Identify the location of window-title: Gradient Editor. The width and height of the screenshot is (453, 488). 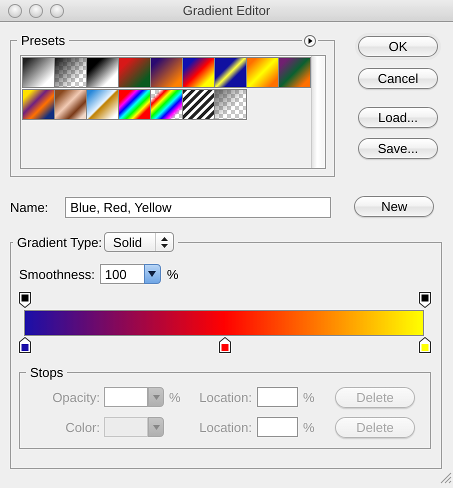
(226, 10).